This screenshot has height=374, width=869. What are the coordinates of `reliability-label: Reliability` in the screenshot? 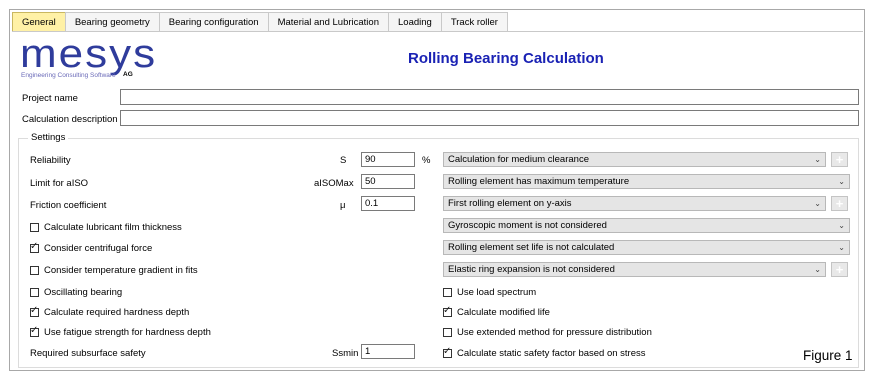 It's located at (50, 160).